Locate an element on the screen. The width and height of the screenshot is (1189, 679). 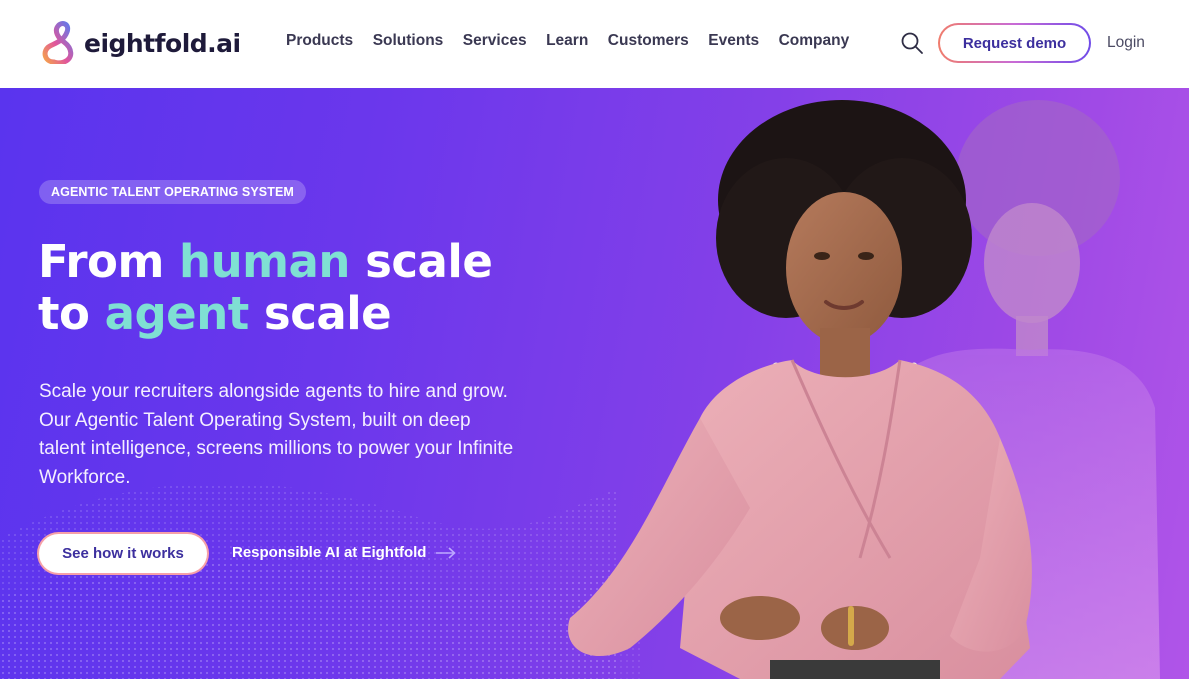
see-how-it-works-button: See how it works is located at coordinates (123, 553).